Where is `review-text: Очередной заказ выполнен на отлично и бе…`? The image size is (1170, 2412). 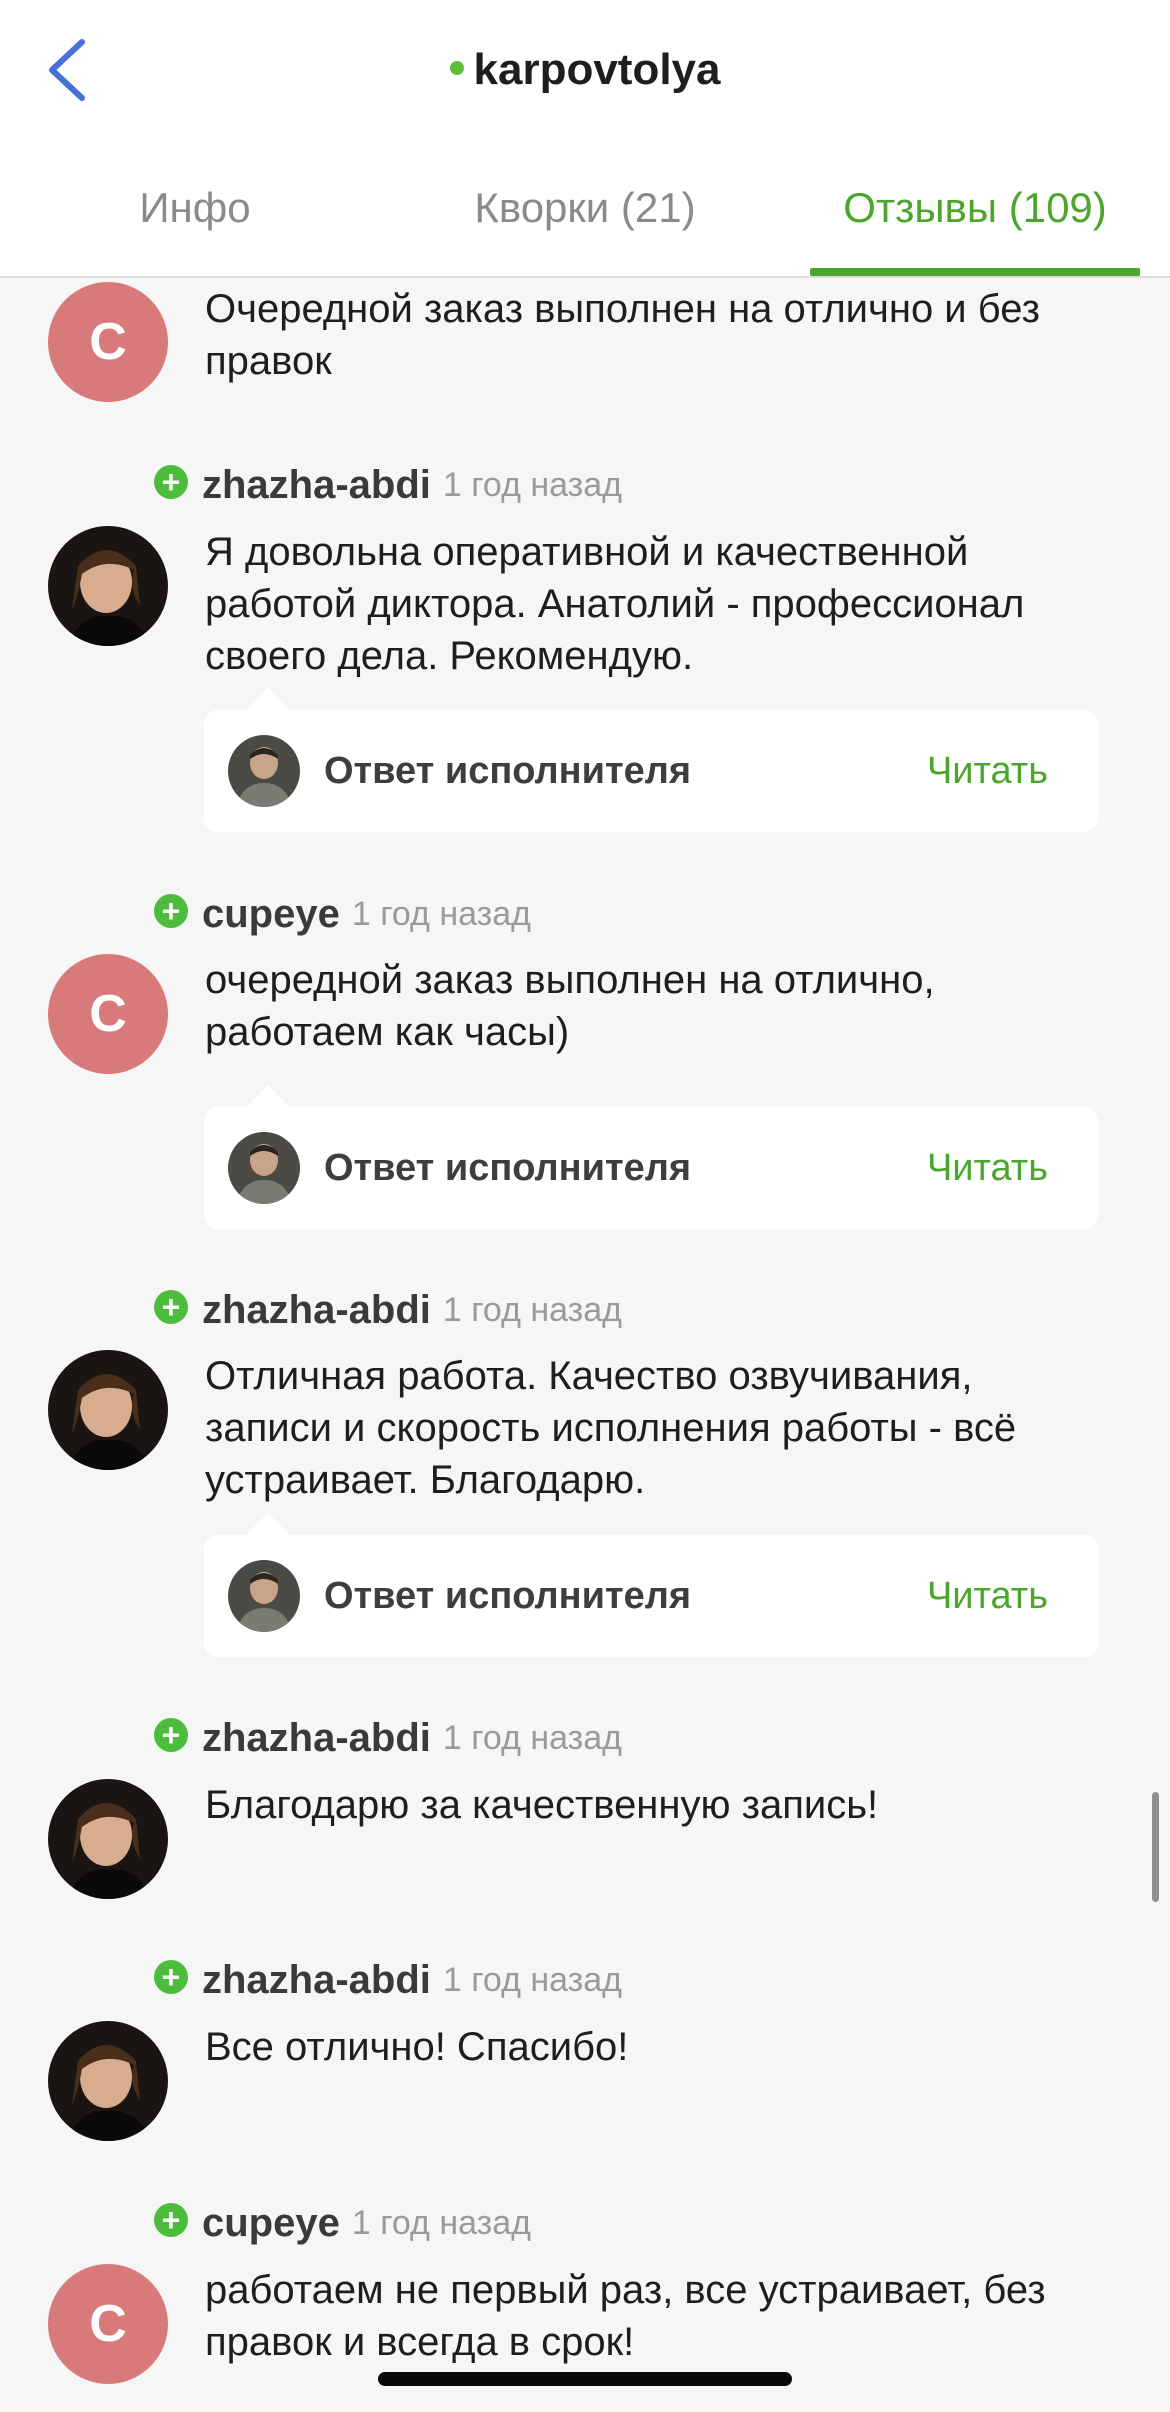 review-text: Очередной заказ выполнен на отлично и бе… is located at coordinates (622, 335).